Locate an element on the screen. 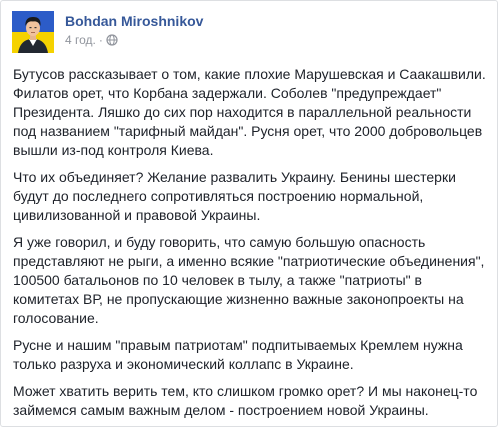 The width and height of the screenshot is (498, 428). globe-icon is located at coordinates (112, 40).